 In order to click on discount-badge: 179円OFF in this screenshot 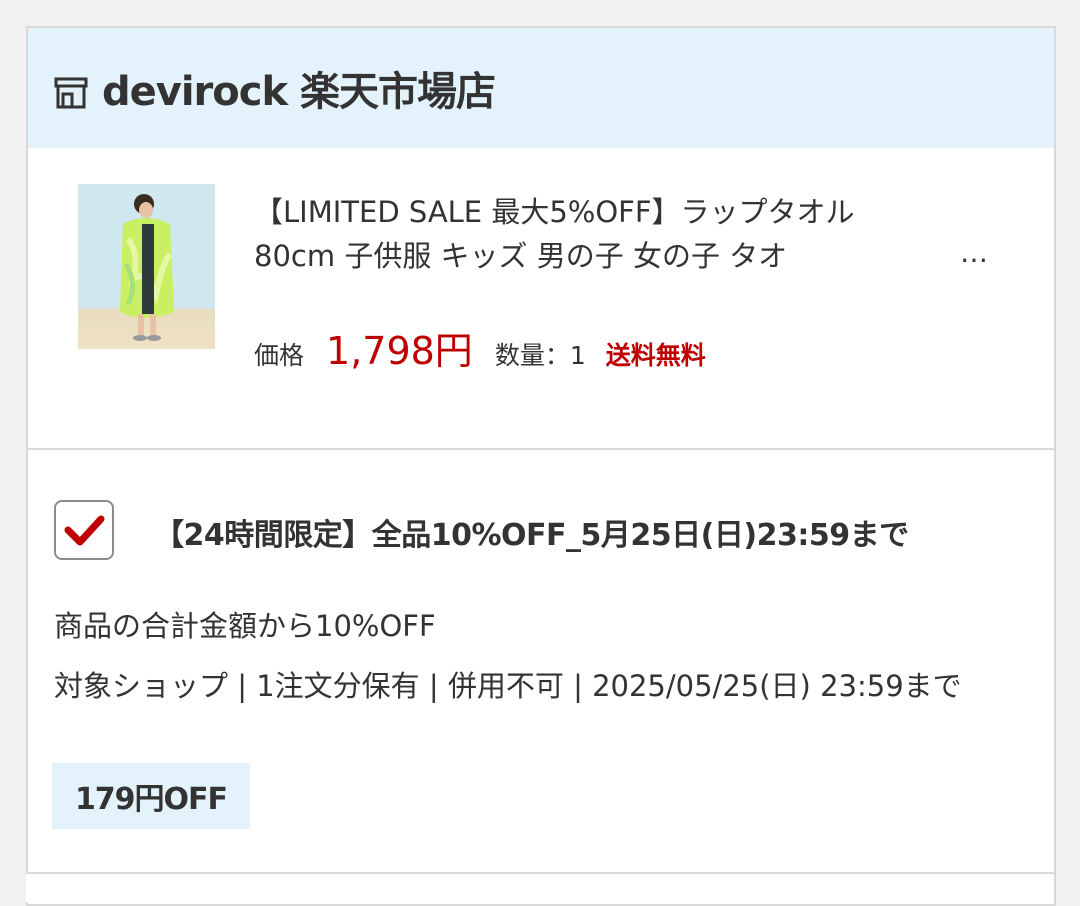, I will do `click(151, 796)`.